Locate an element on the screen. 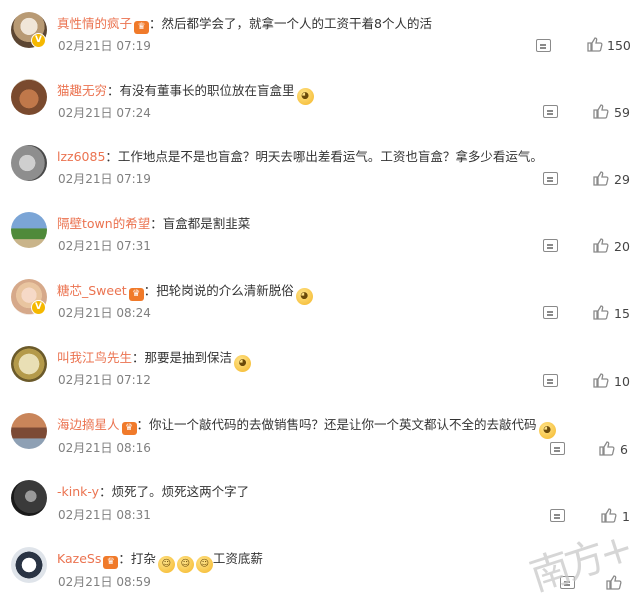 The width and height of the screenshot is (640, 608). timestamp: 02月21日 08:59 is located at coordinates (104, 582).